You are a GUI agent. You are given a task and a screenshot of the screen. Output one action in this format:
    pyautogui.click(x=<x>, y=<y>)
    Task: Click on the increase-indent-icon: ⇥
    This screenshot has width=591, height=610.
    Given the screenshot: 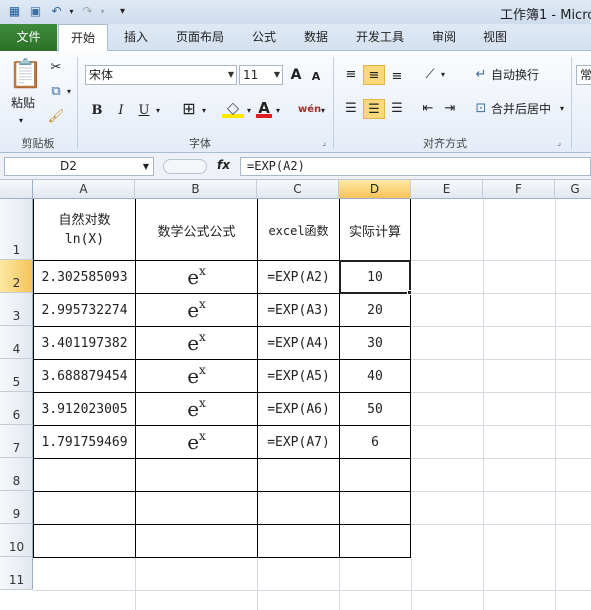 What is the action you would take?
    pyautogui.click(x=450, y=109)
    